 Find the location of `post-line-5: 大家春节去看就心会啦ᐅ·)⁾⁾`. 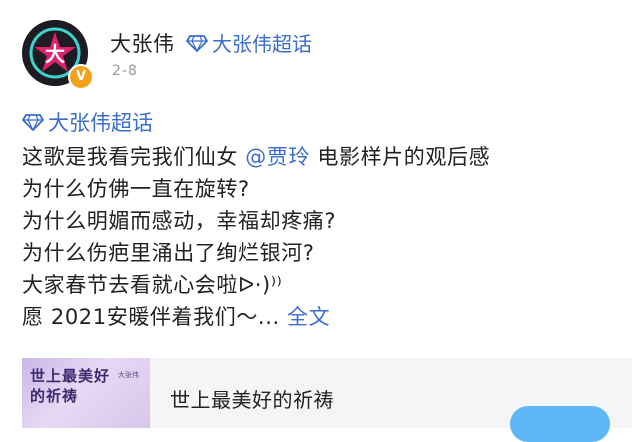

post-line-5: 大家春节去看就心会啦ᐅ·)⁾⁾ is located at coordinates (152, 285).